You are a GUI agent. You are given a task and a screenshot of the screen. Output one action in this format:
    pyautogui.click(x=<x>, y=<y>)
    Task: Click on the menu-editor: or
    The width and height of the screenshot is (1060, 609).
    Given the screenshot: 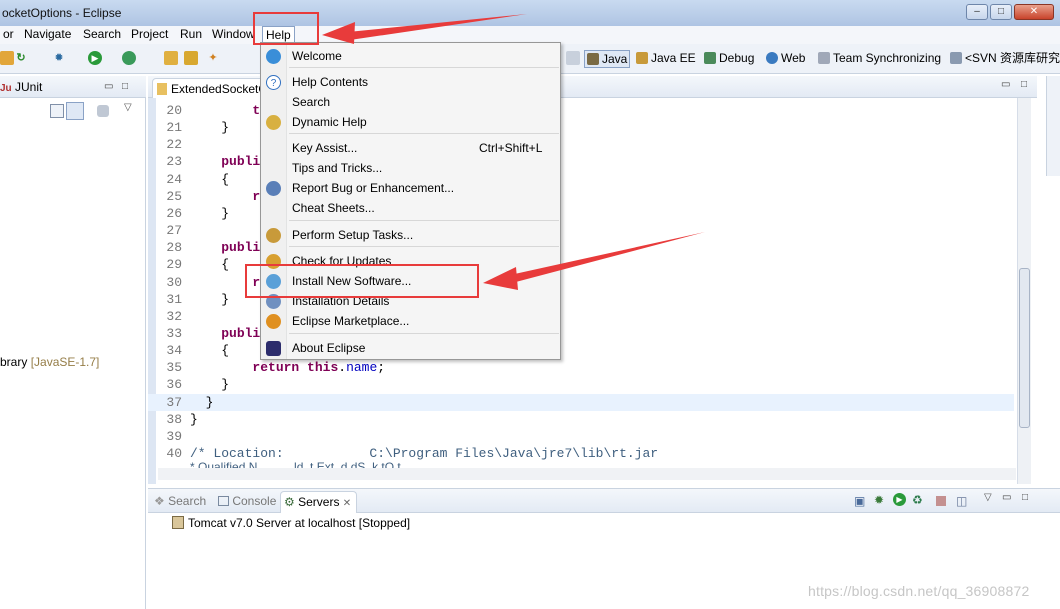 What is the action you would take?
    pyautogui.click(x=8, y=35)
    